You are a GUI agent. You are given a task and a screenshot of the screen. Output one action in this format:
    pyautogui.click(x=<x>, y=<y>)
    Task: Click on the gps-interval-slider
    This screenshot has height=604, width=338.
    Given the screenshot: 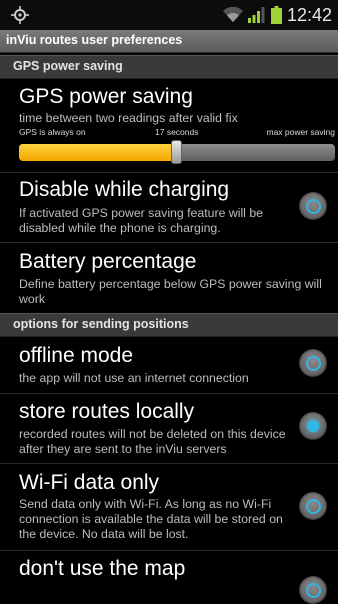 What is the action you would take?
    pyautogui.click(x=177, y=152)
    